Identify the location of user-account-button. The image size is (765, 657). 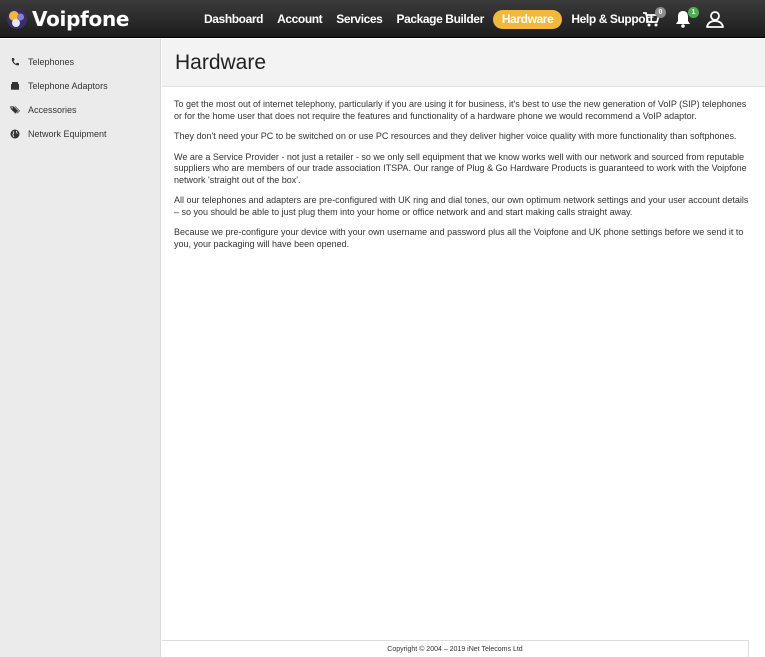
(716, 20).